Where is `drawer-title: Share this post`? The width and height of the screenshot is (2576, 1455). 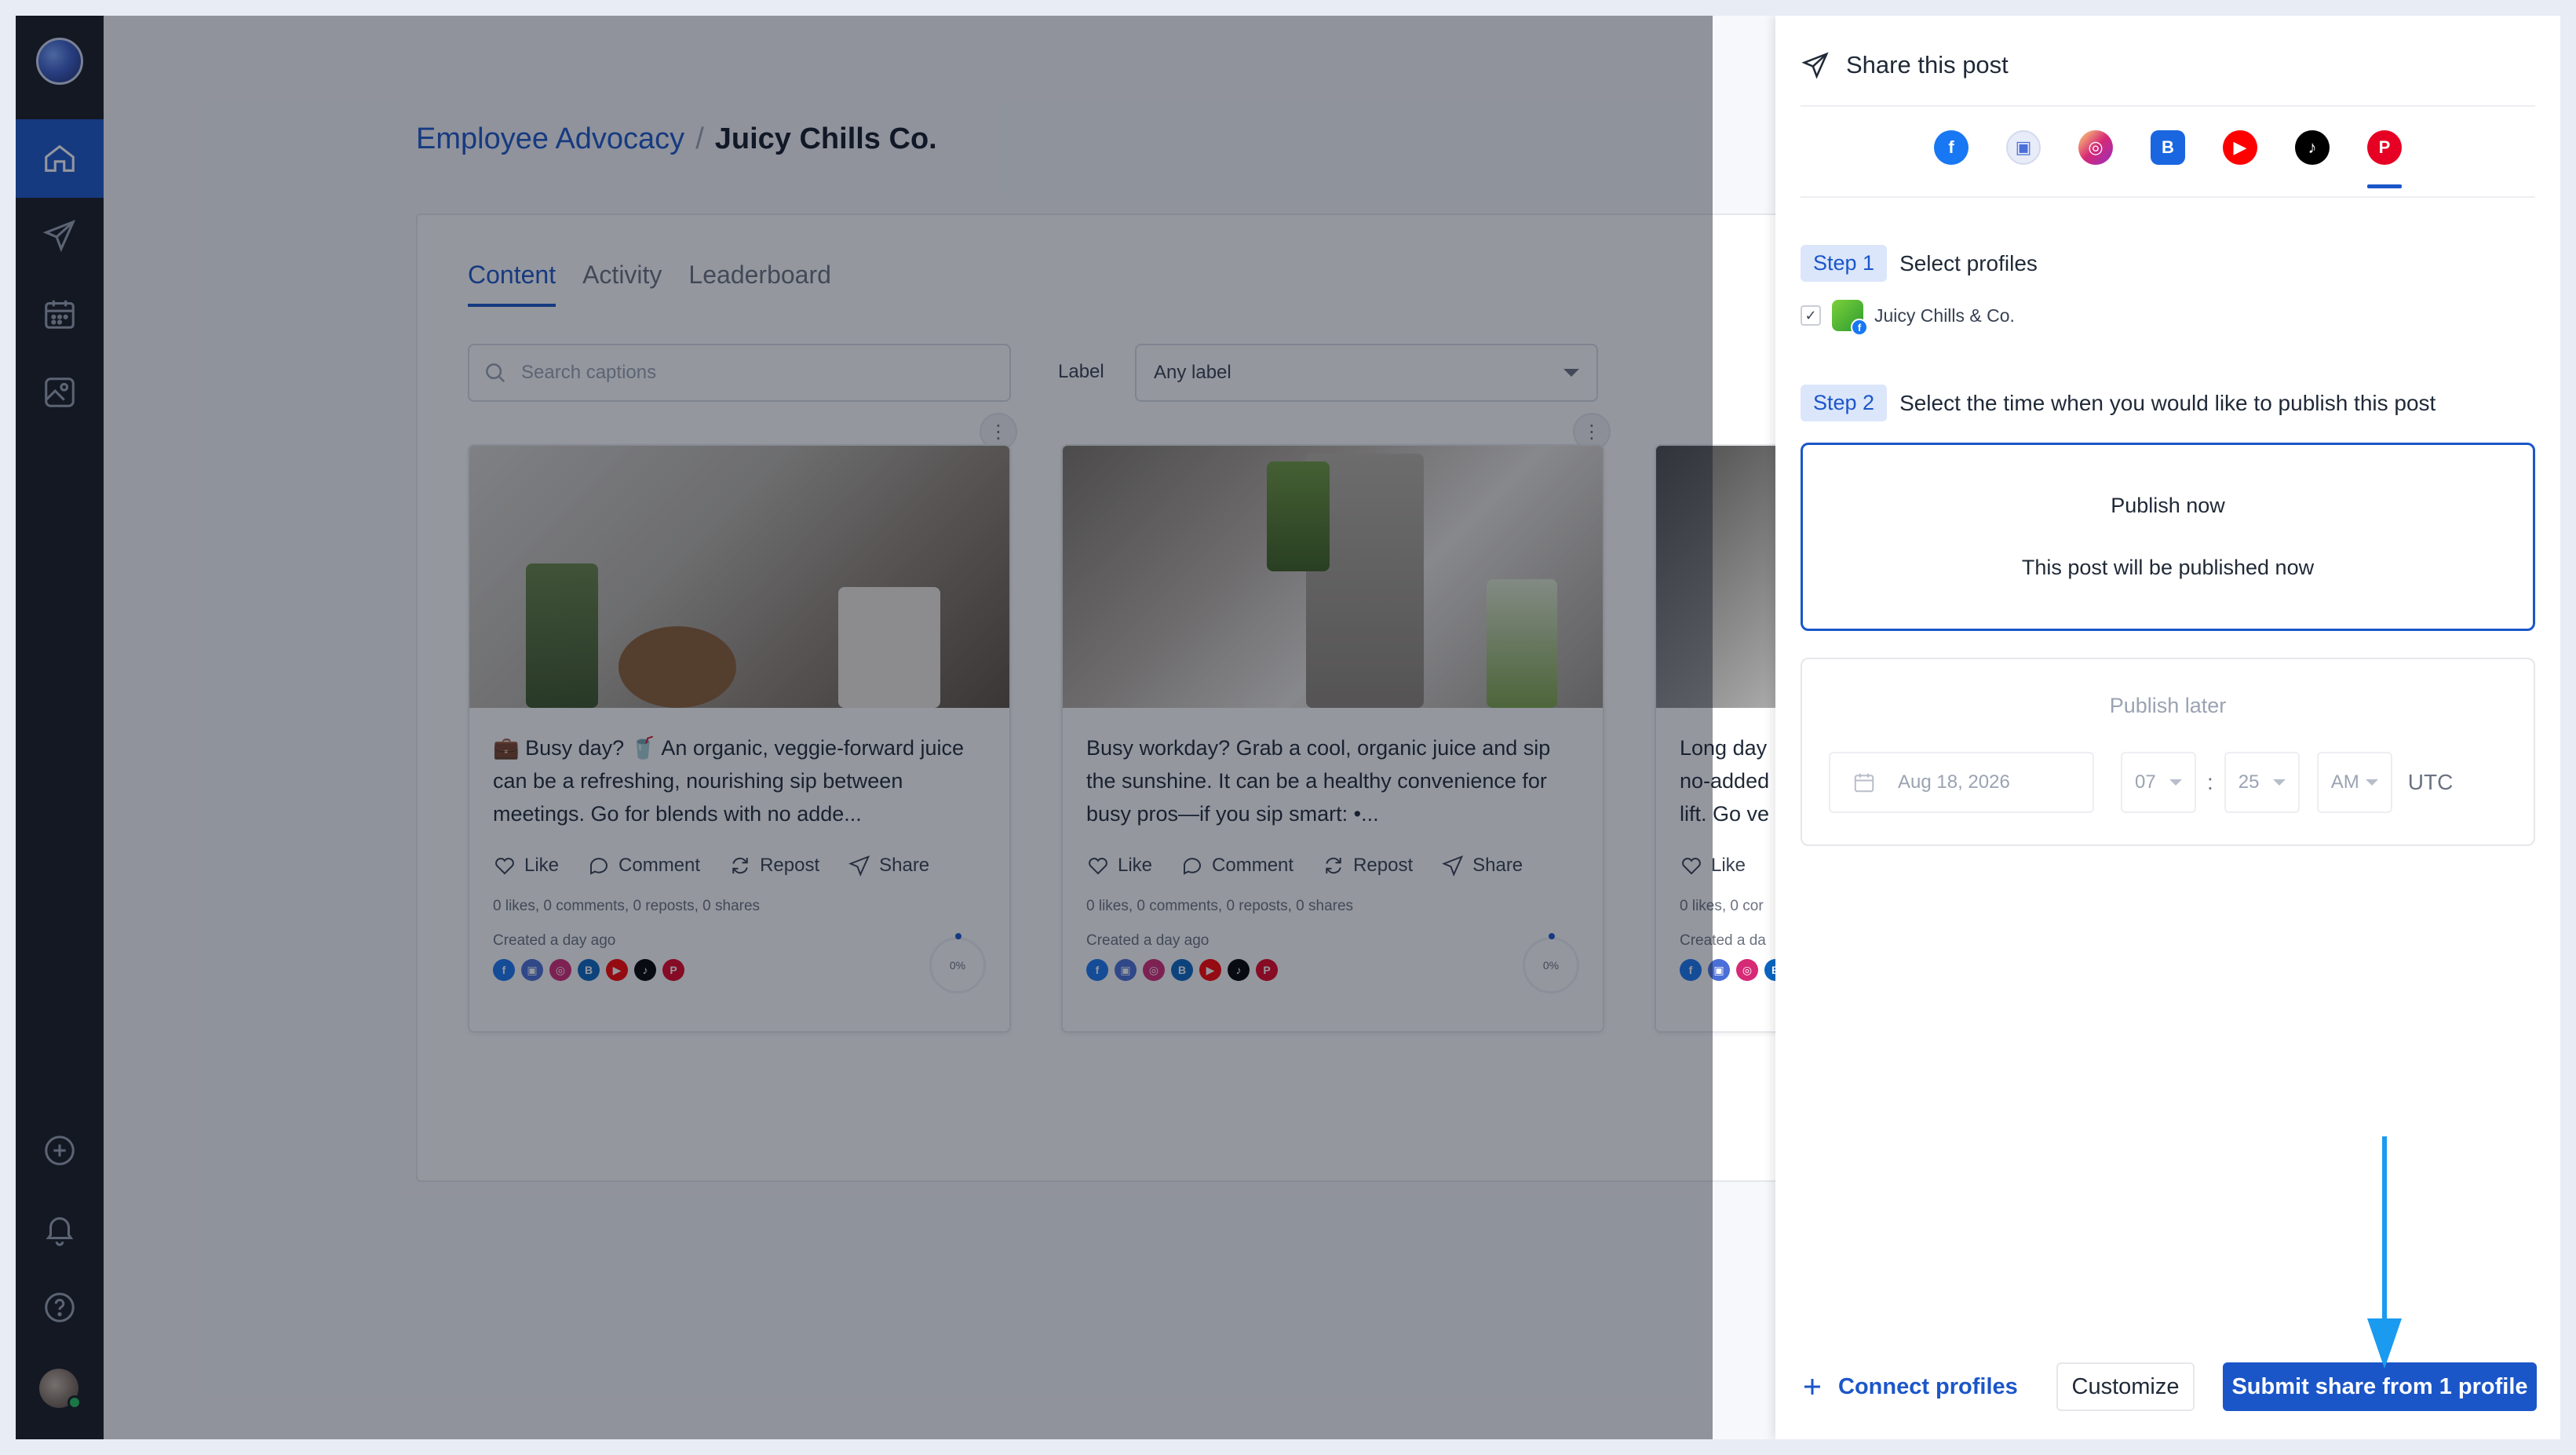
drawer-title: Share this post is located at coordinates (1928, 64).